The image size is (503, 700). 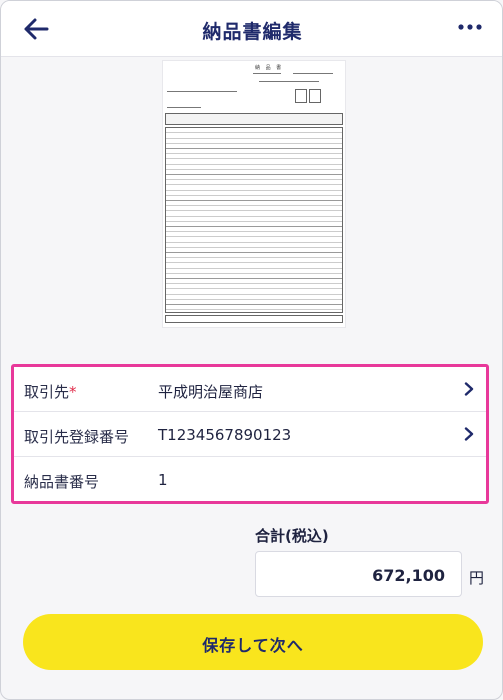 I want to click on client-registration-label: 取引先登録番号, so click(x=77, y=437).